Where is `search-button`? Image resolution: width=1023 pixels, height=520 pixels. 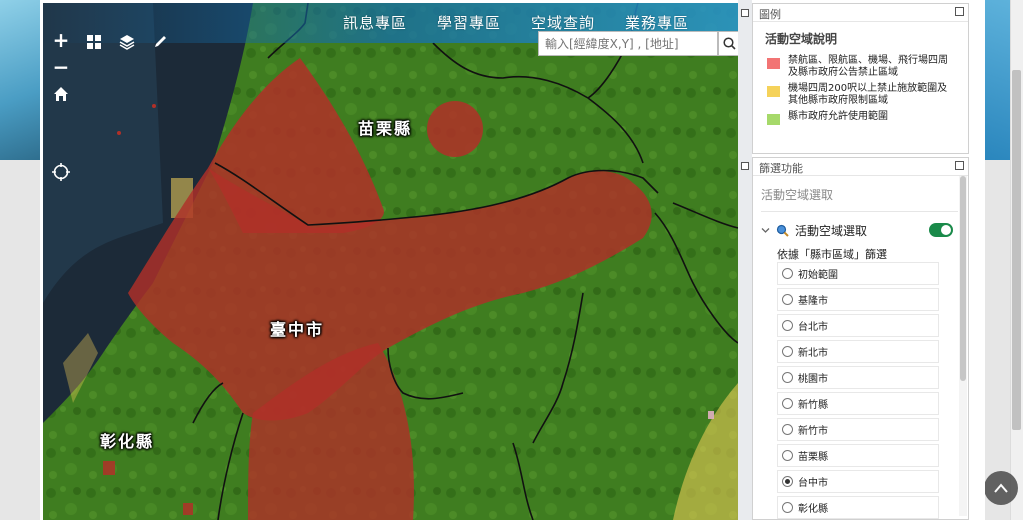 search-button is located at coordinates (728, 43).